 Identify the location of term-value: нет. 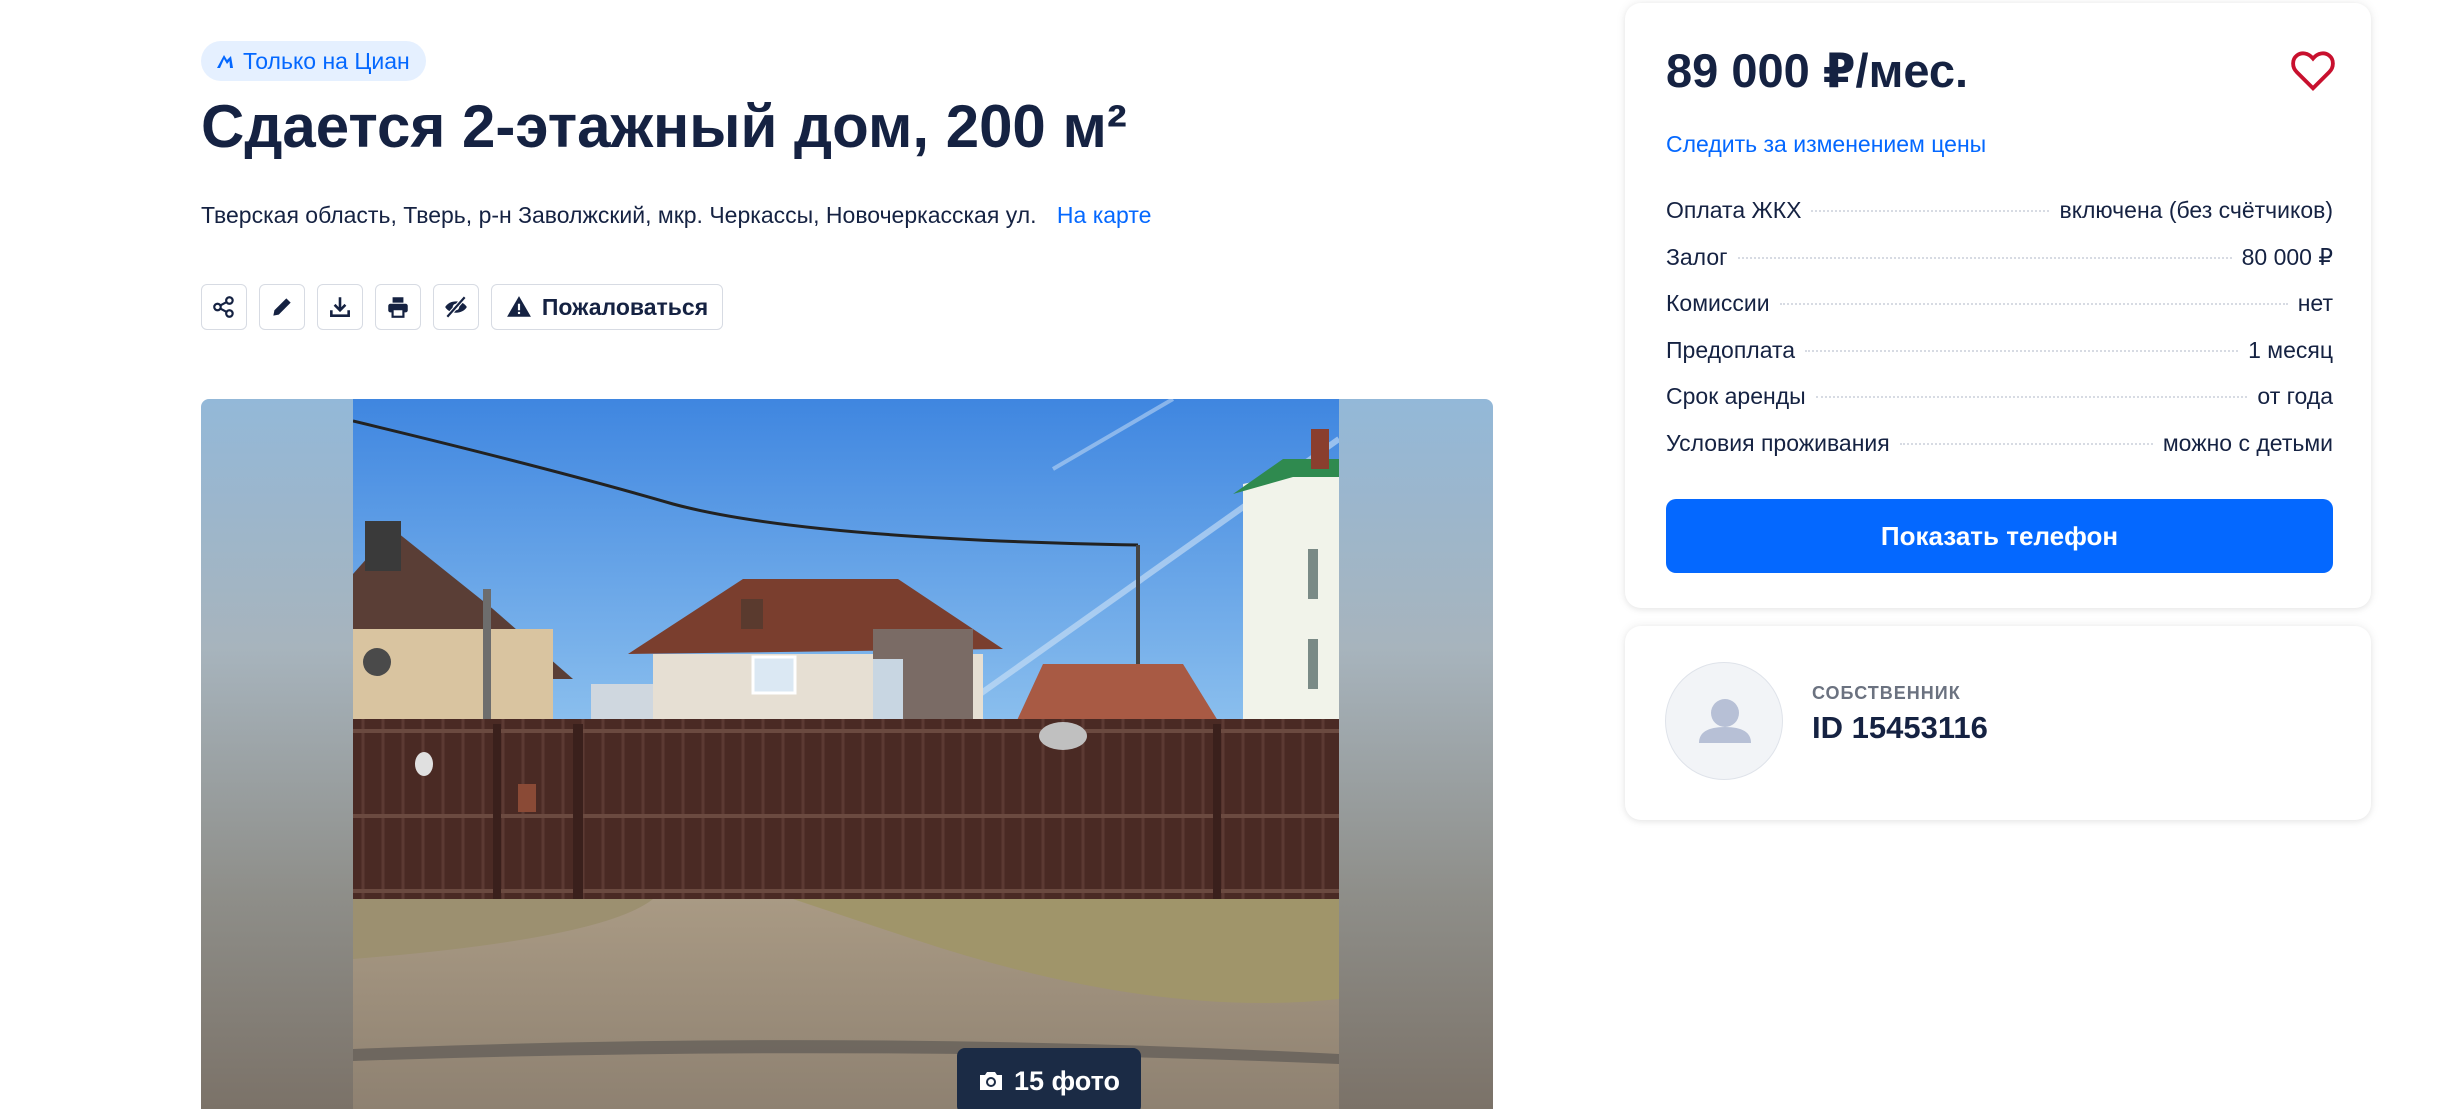
(2315, 303).